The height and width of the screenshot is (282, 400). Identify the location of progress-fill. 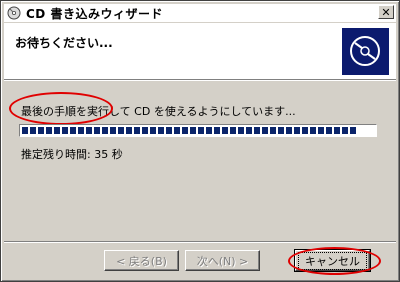
(189, 130).